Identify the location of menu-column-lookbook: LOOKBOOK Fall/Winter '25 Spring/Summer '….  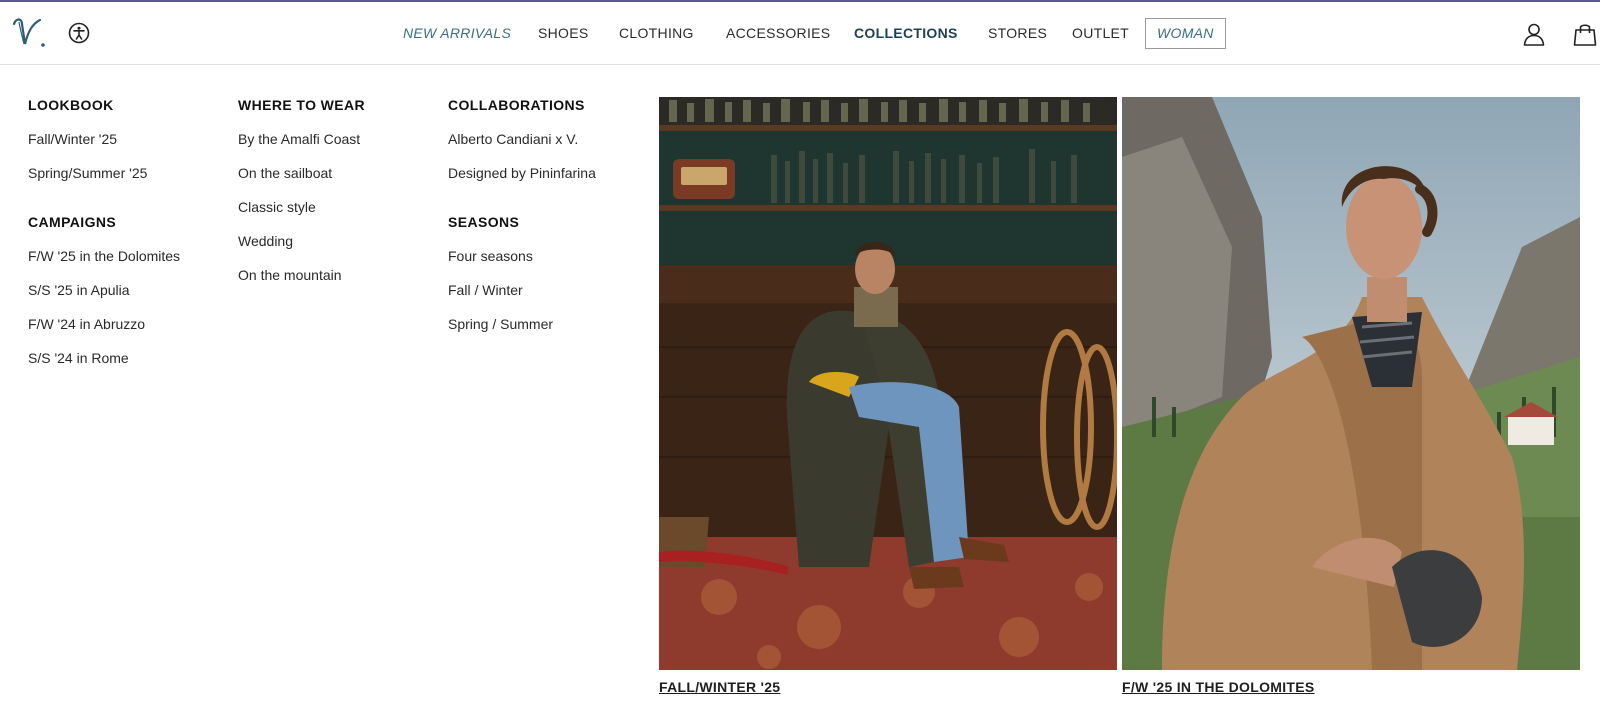
(104, 231).